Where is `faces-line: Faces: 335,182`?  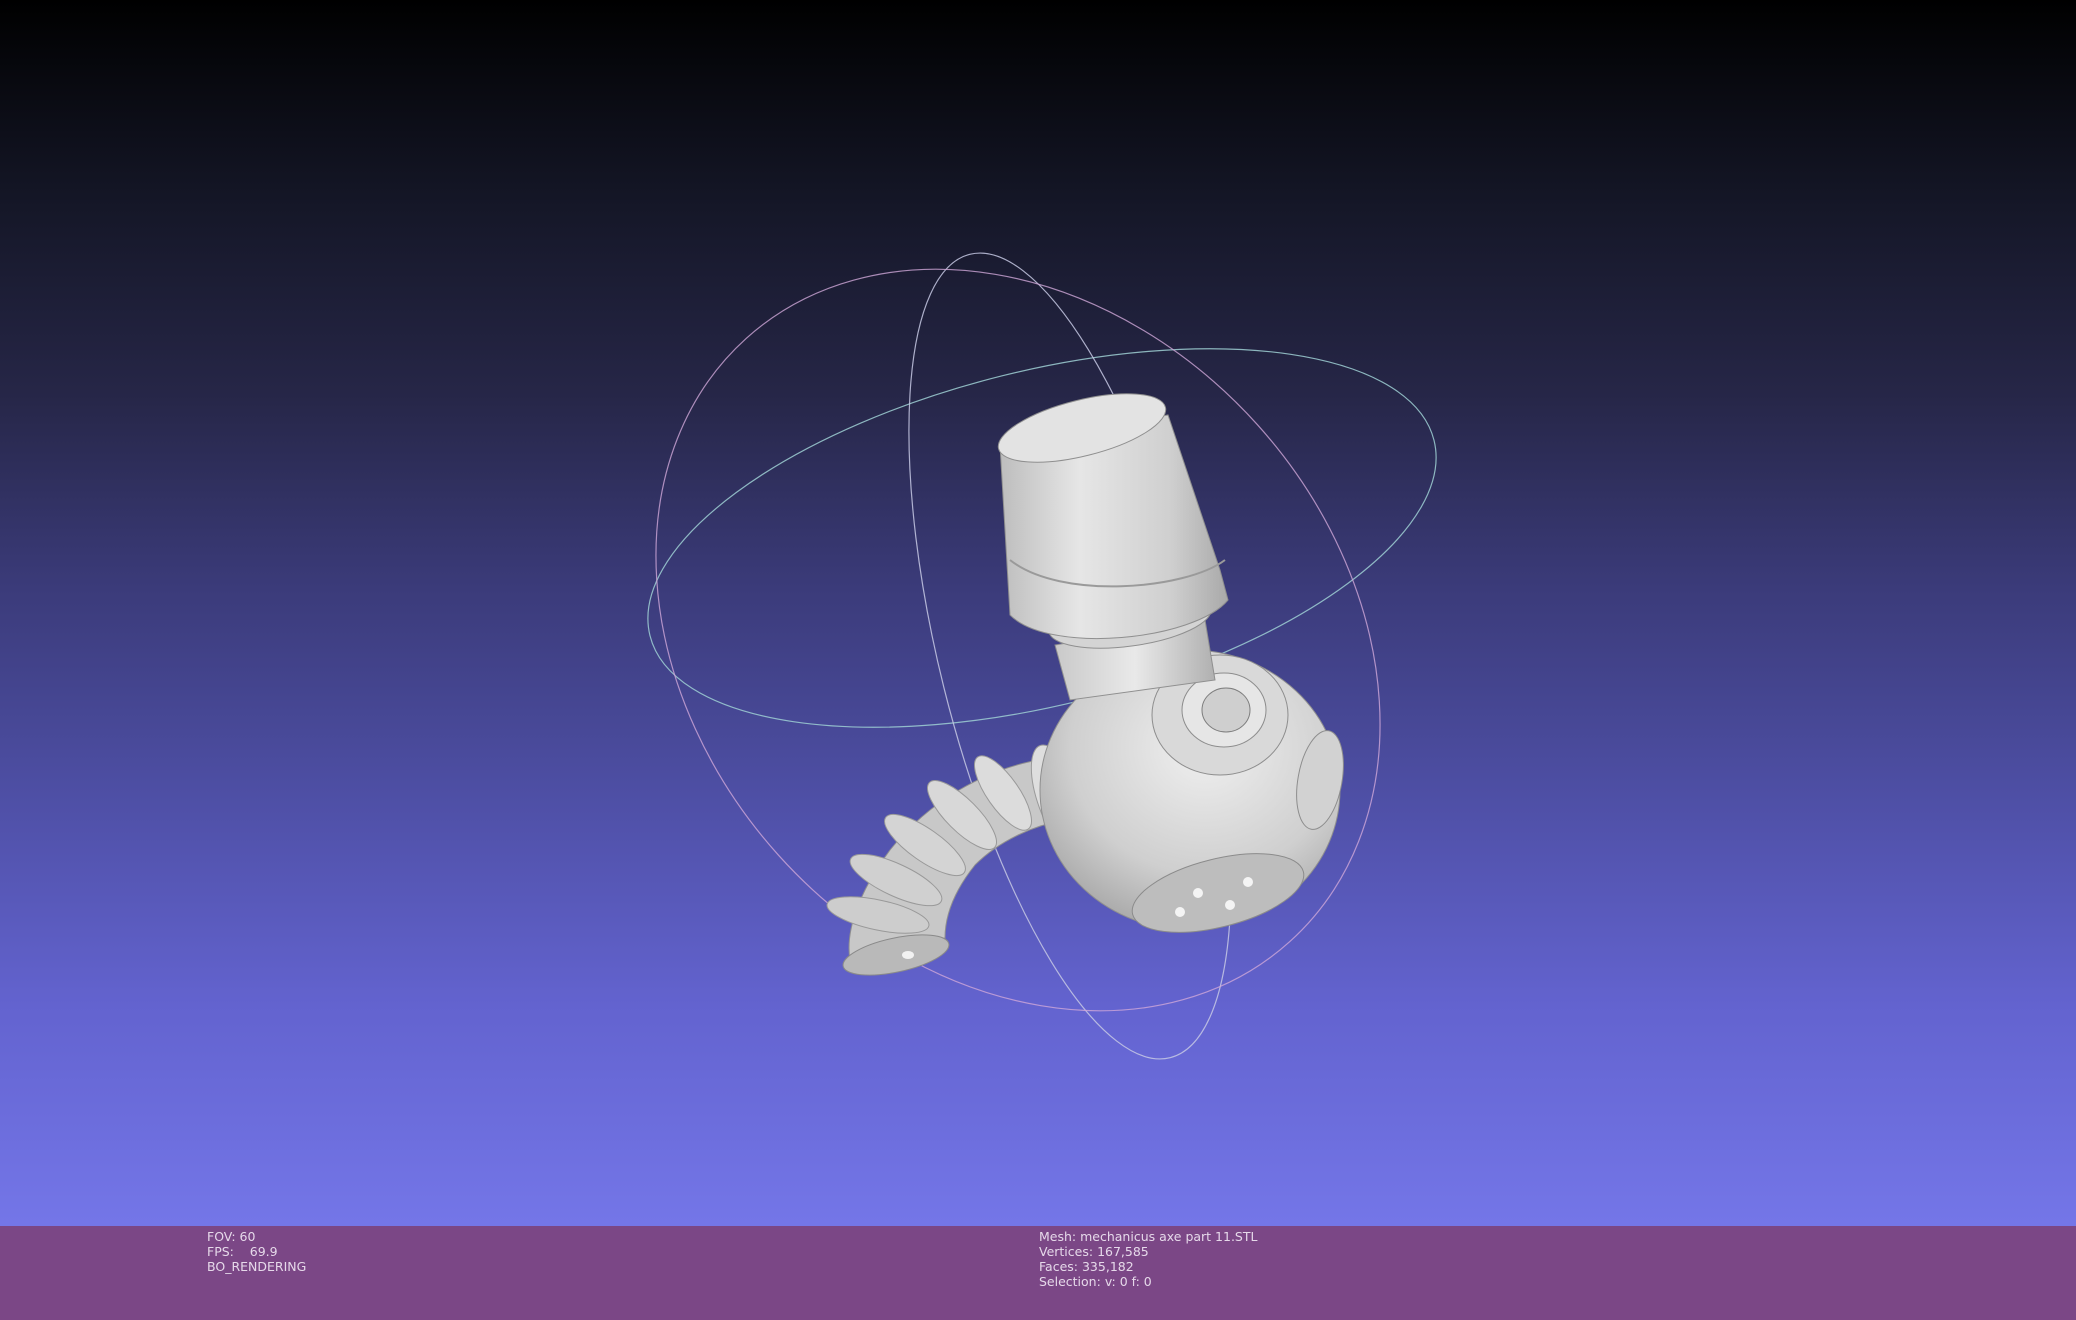
faces-line: Faces: 335,182 is located at coordinates (1148, 1266).